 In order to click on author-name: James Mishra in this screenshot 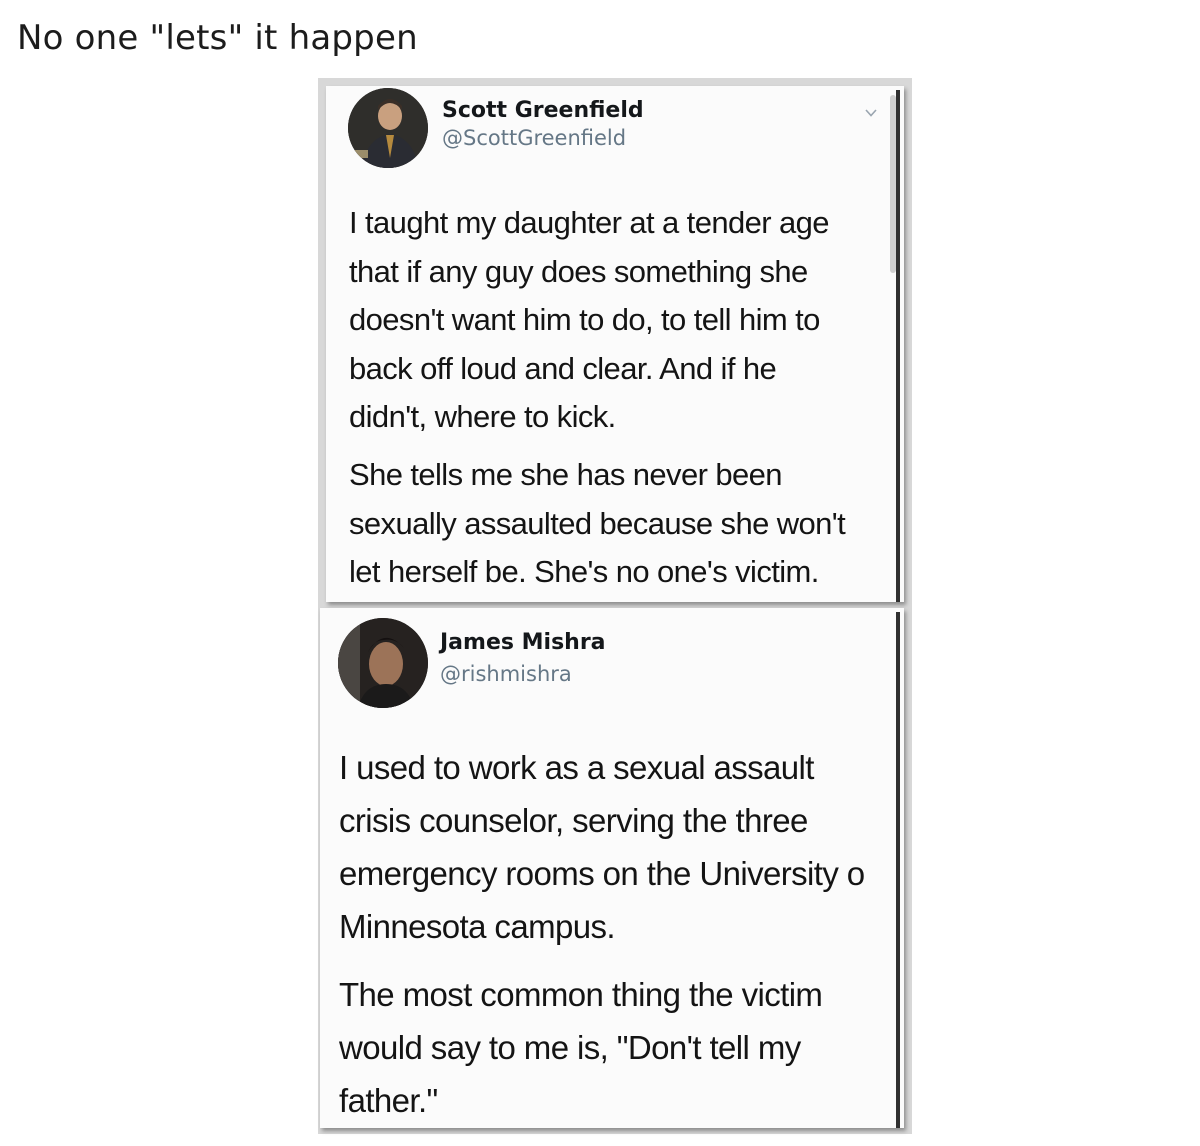, I will do `click(523, 642)`.